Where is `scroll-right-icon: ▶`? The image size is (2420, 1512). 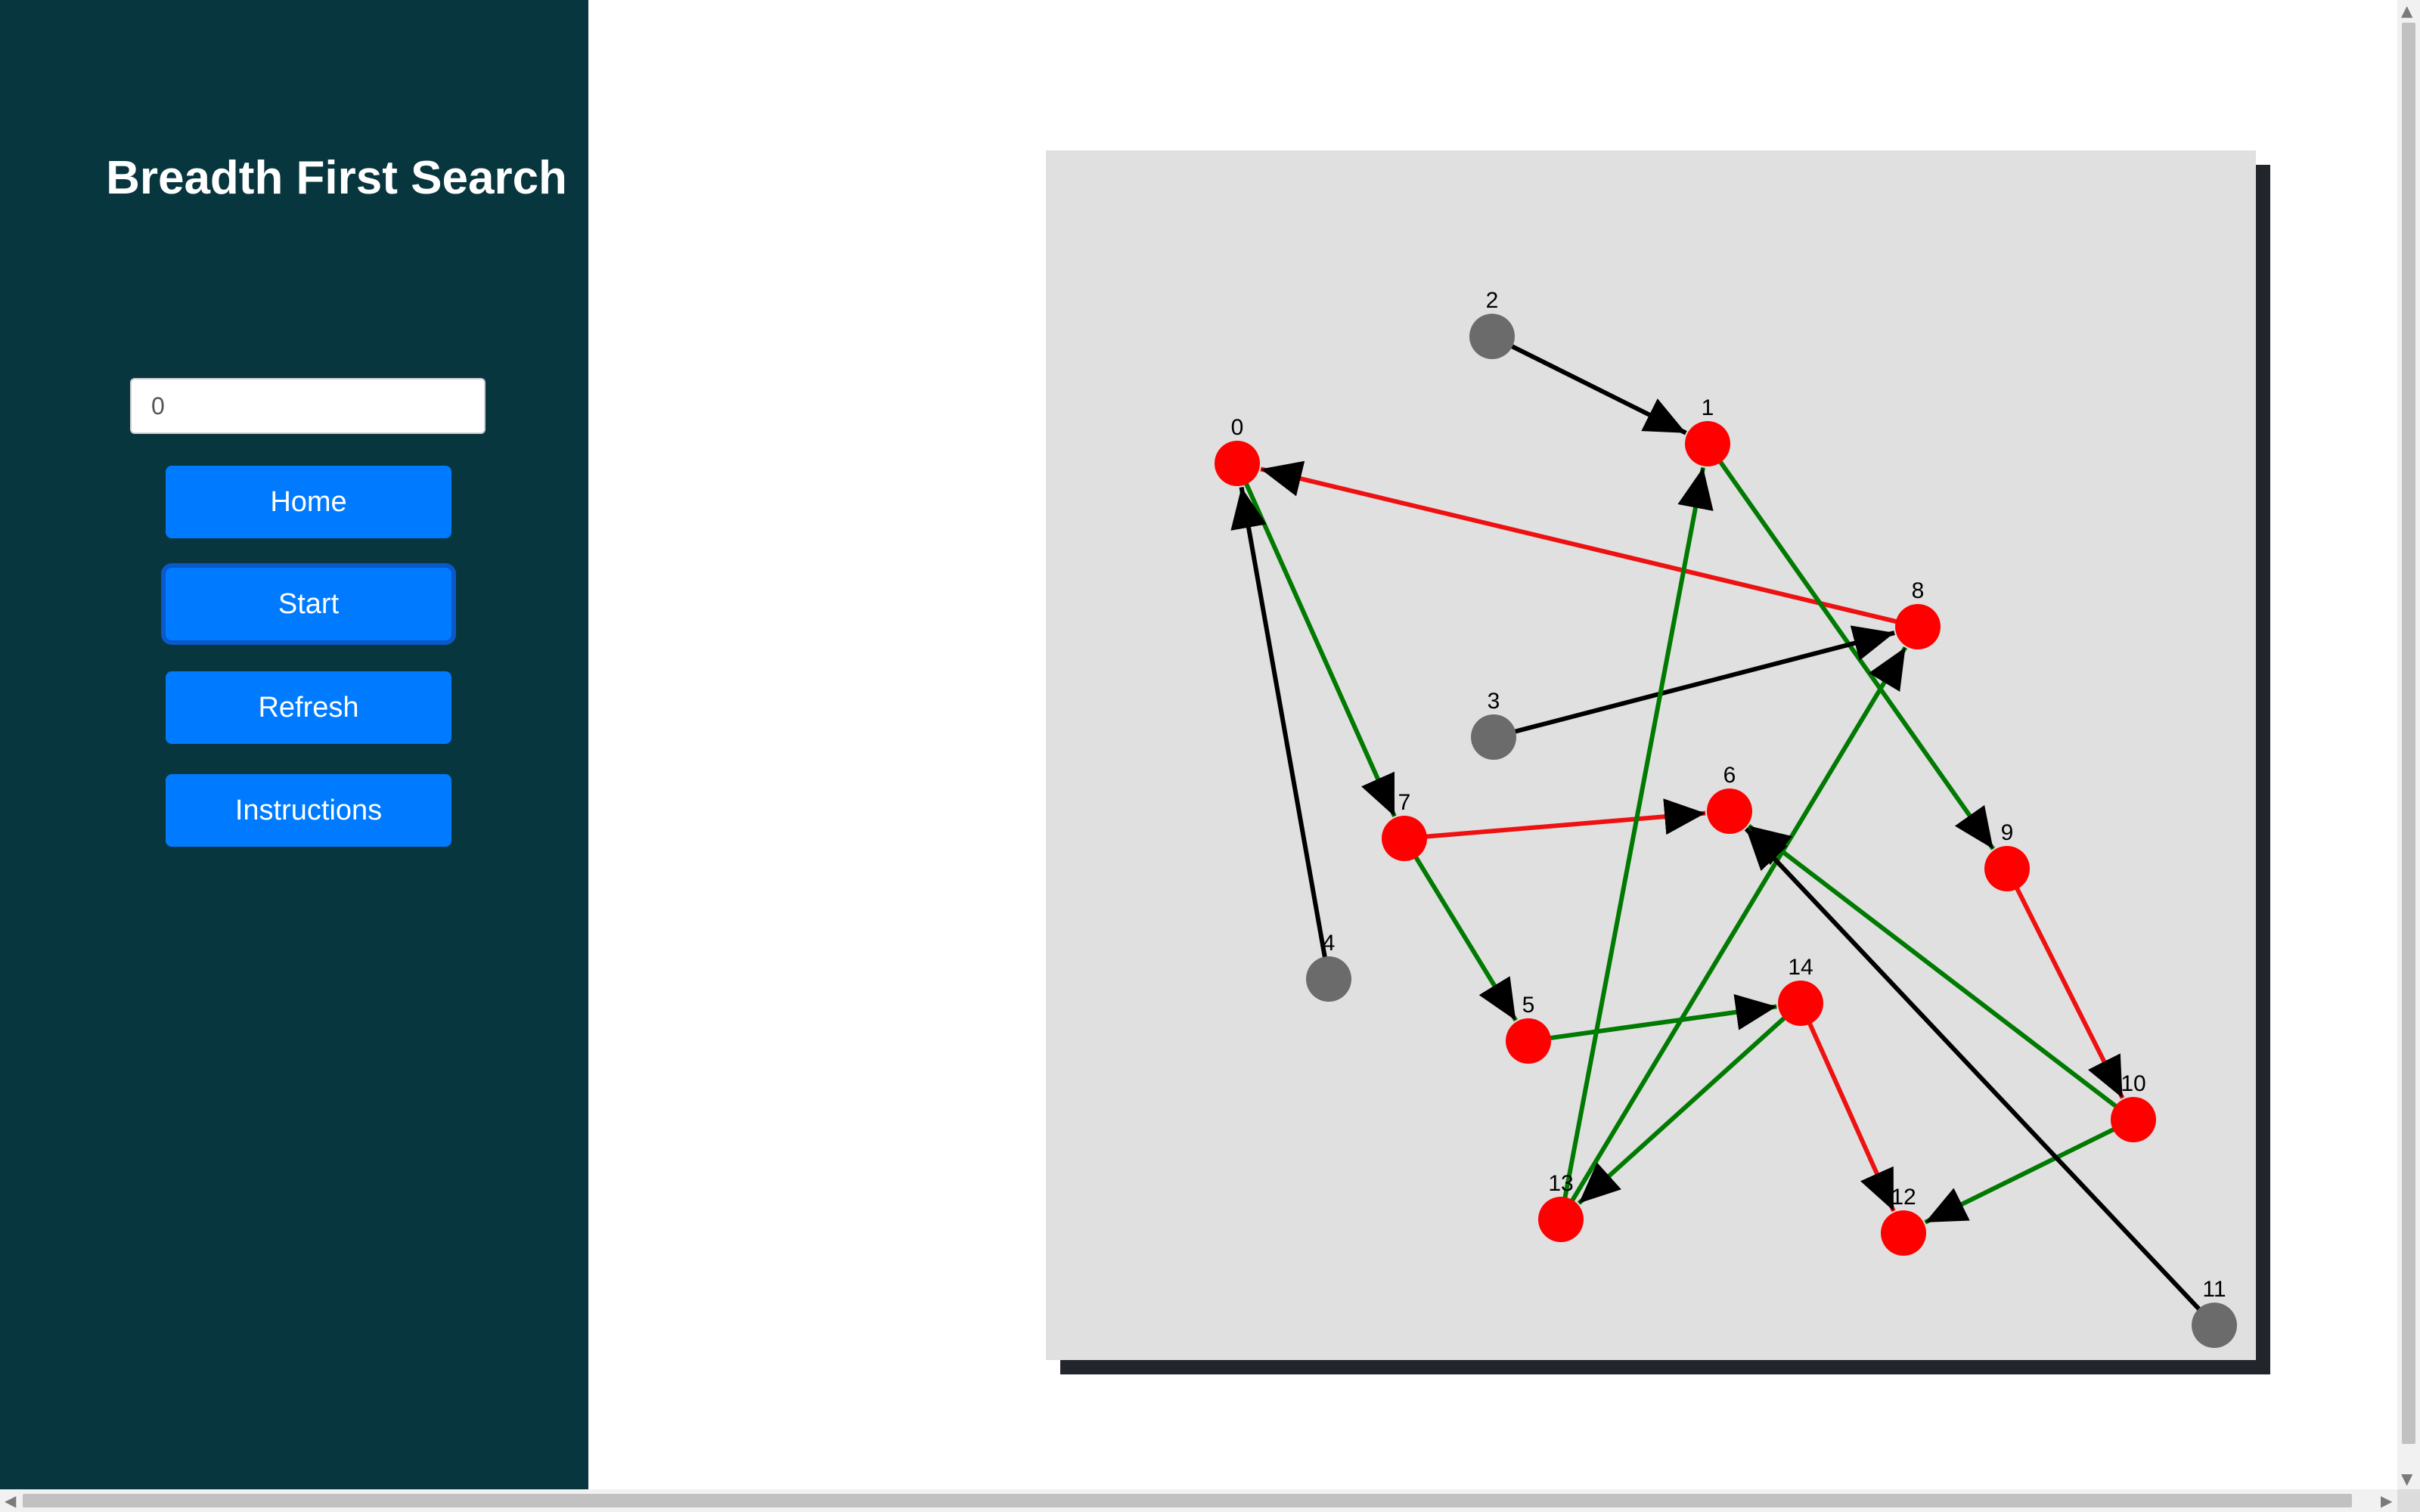 scroll-right-icon: ▶ is located at coordinates (2386, 1500).